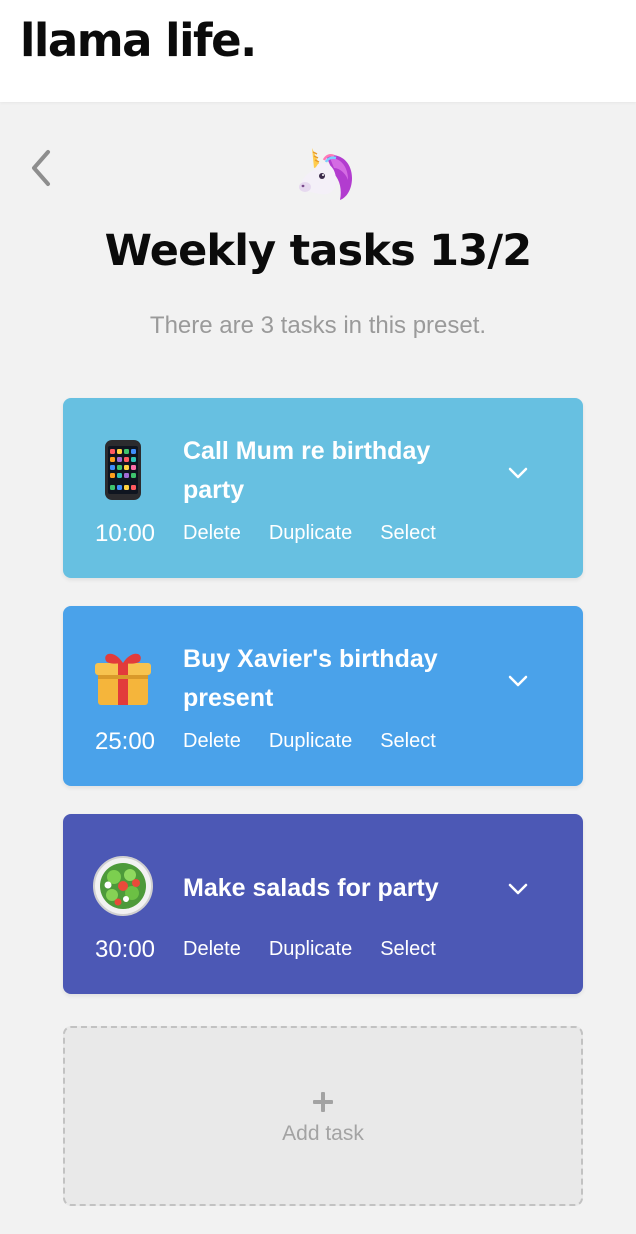 The height and width of the screenshot is (1234, 636). Describe the element at coordinates (318, 51) in the screenshot. I see `top-bar: llama life.` at that location.